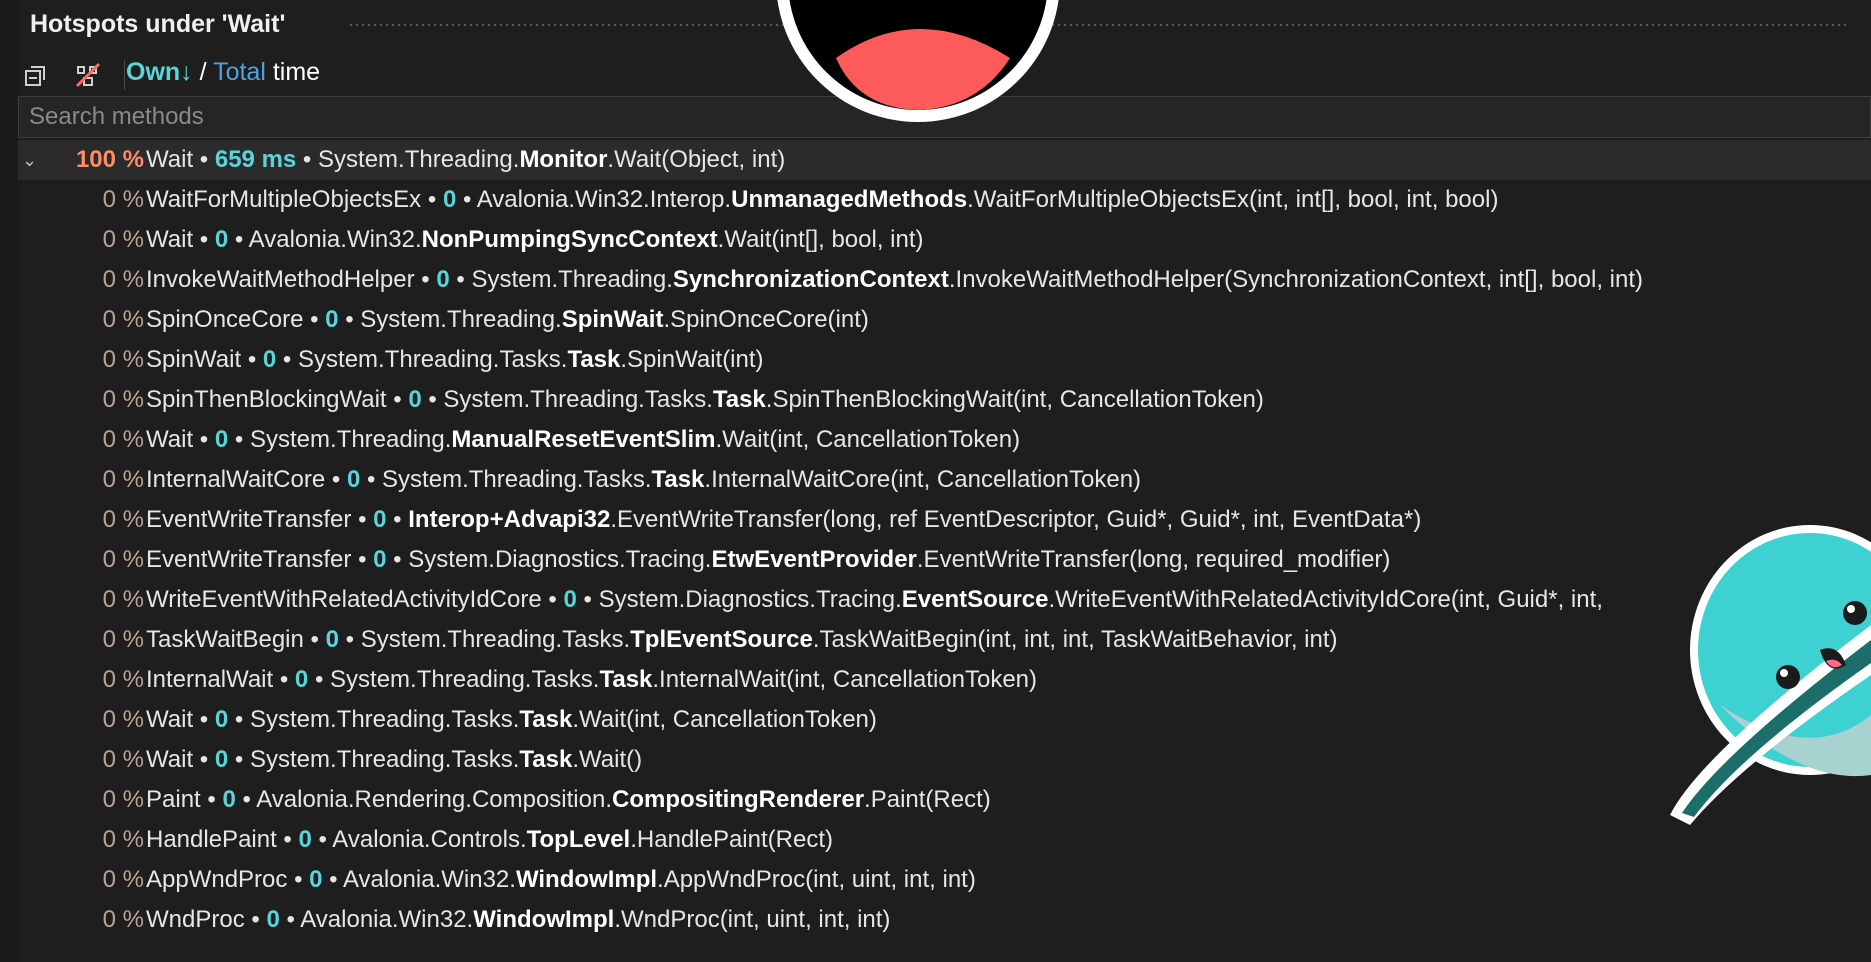 The height and width of the screenshot is (962, 1871). Describe the element at coordinates (563, 159) in the screenshot. I see `class-name: Monitor` at that location.